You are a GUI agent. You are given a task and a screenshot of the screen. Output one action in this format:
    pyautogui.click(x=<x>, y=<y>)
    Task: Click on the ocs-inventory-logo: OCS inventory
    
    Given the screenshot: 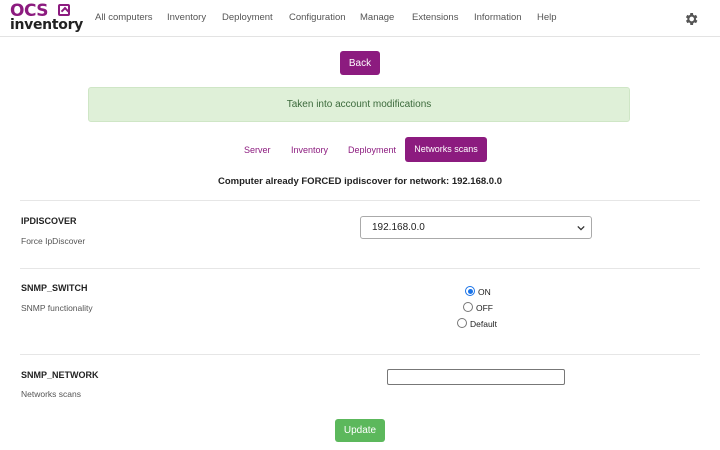 What is the action you would take?
    pyautogui.click(x=46, y=18)
    